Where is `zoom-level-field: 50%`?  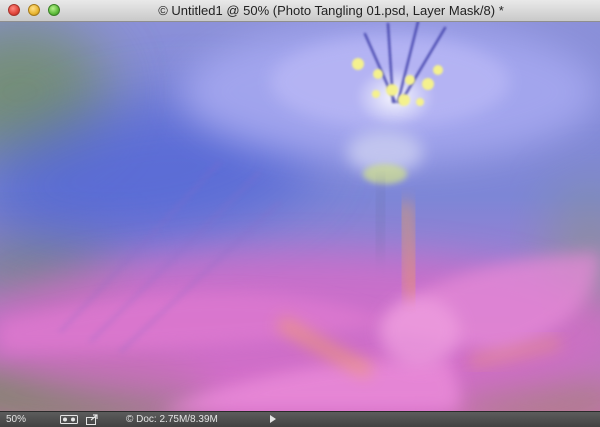 zoom-level-field: 50% is located at coordinates (27, 419).